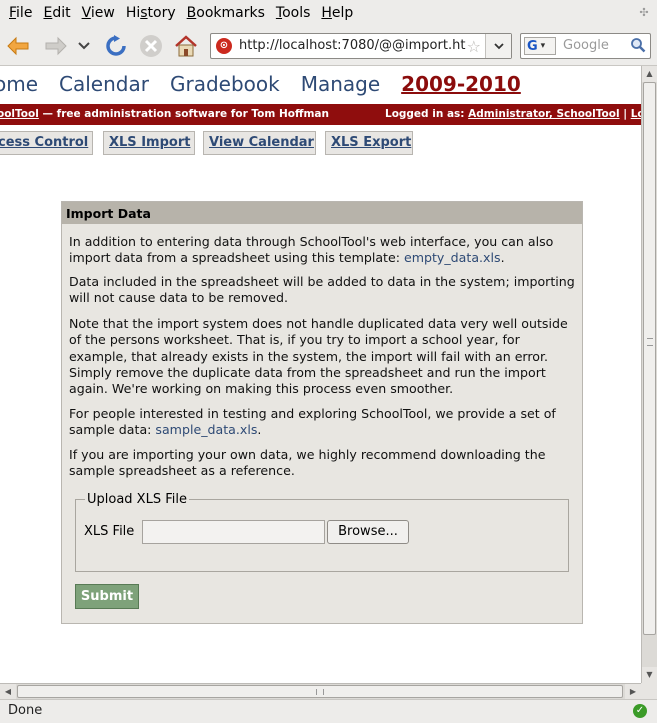 This screenshot has height=723, width=657. I want to click on forward-button, so click(56, 46).